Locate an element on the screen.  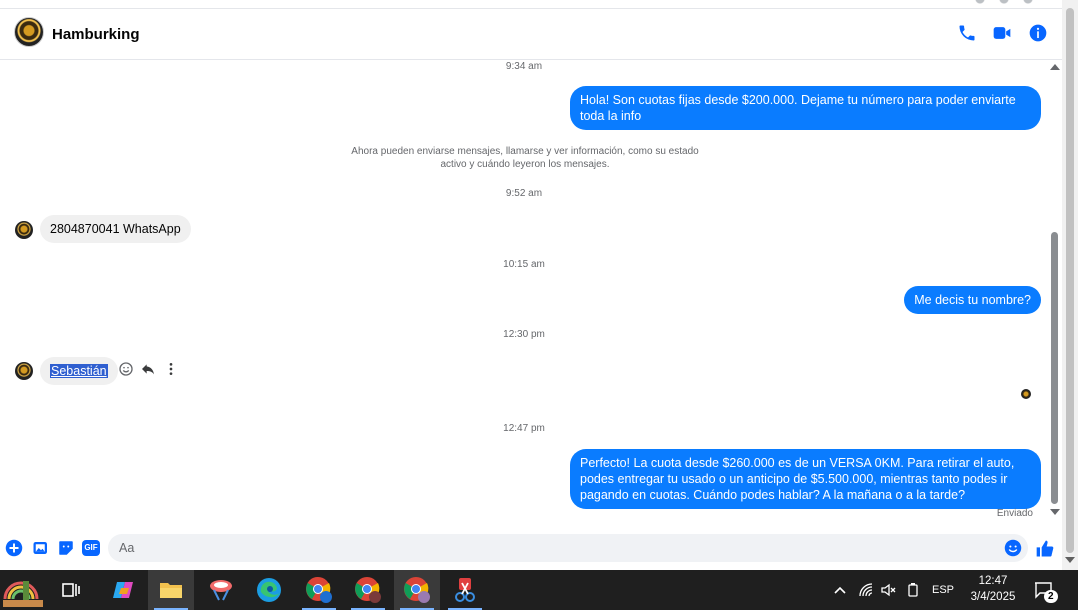
page-scroll-thumb is located at coordinates (1070, 280).